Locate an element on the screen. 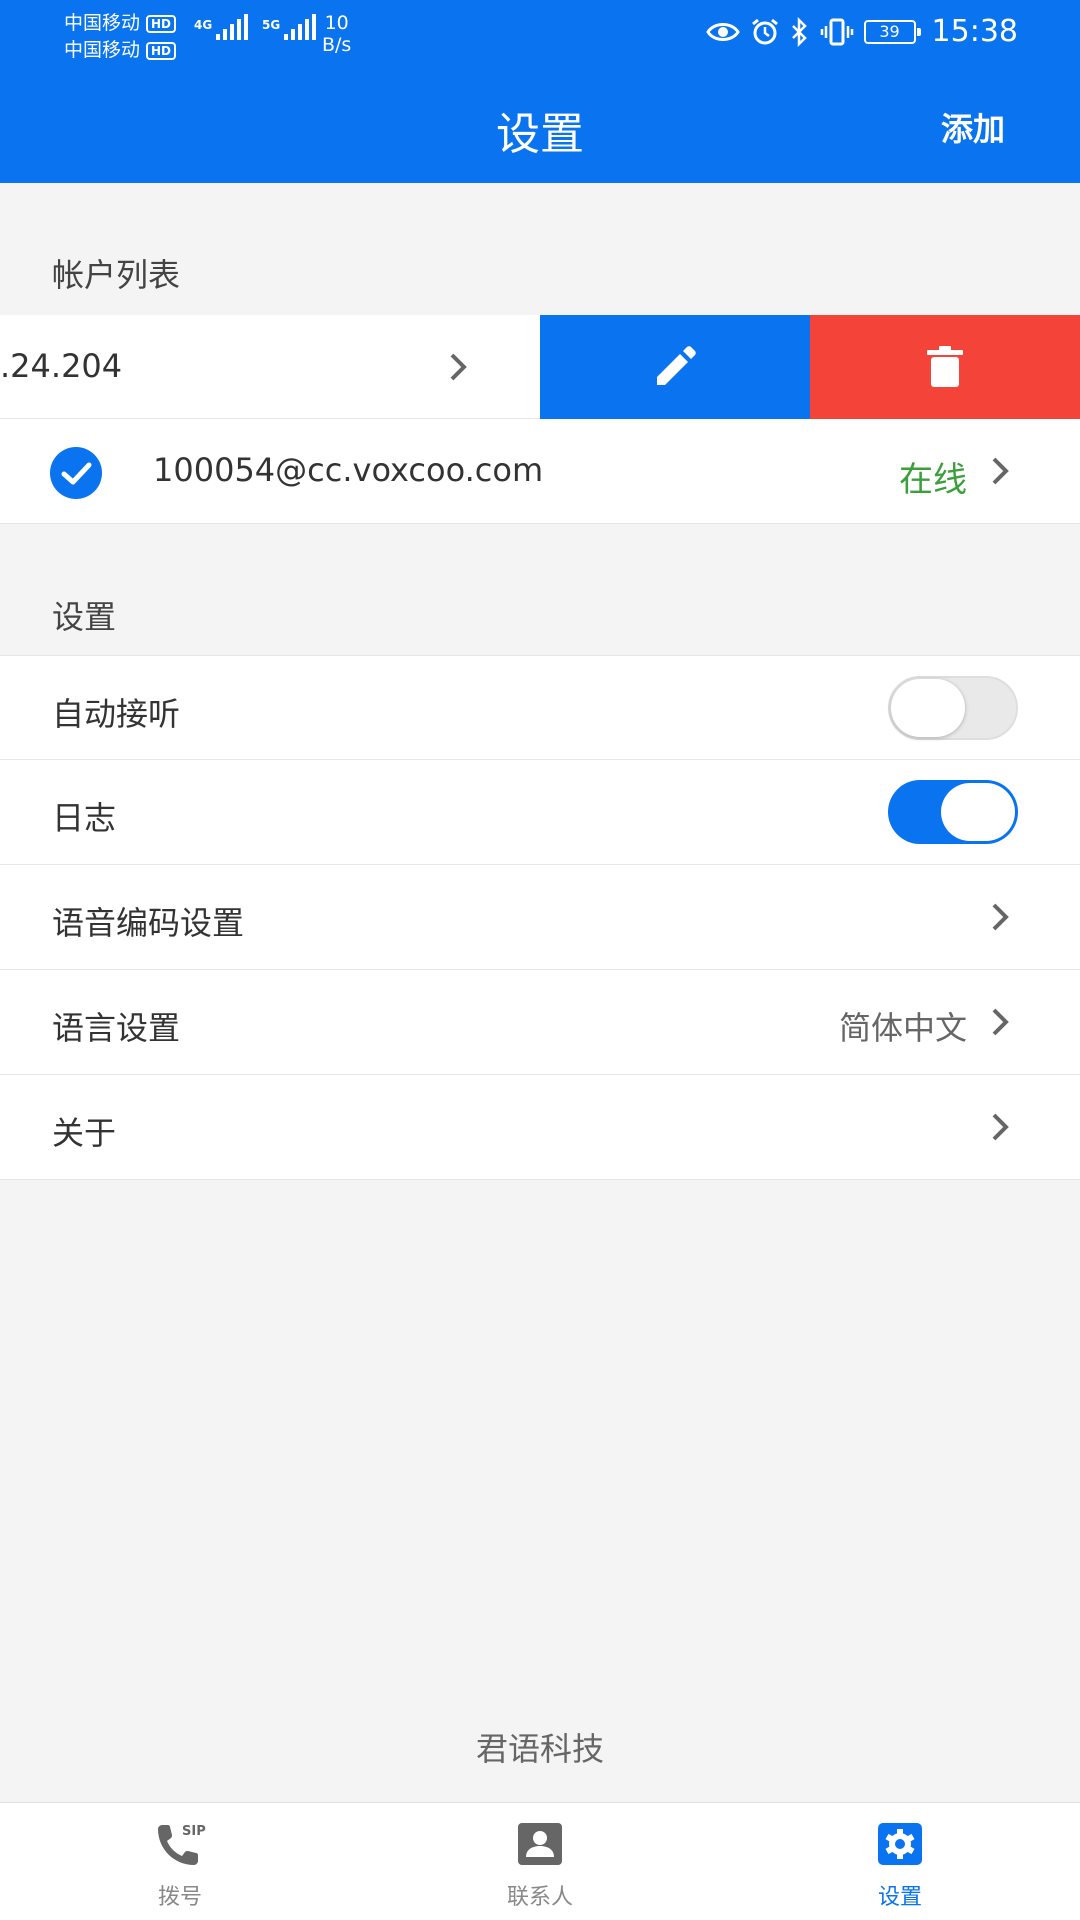  log-row: 日志 is located at coordinates (540, 812).